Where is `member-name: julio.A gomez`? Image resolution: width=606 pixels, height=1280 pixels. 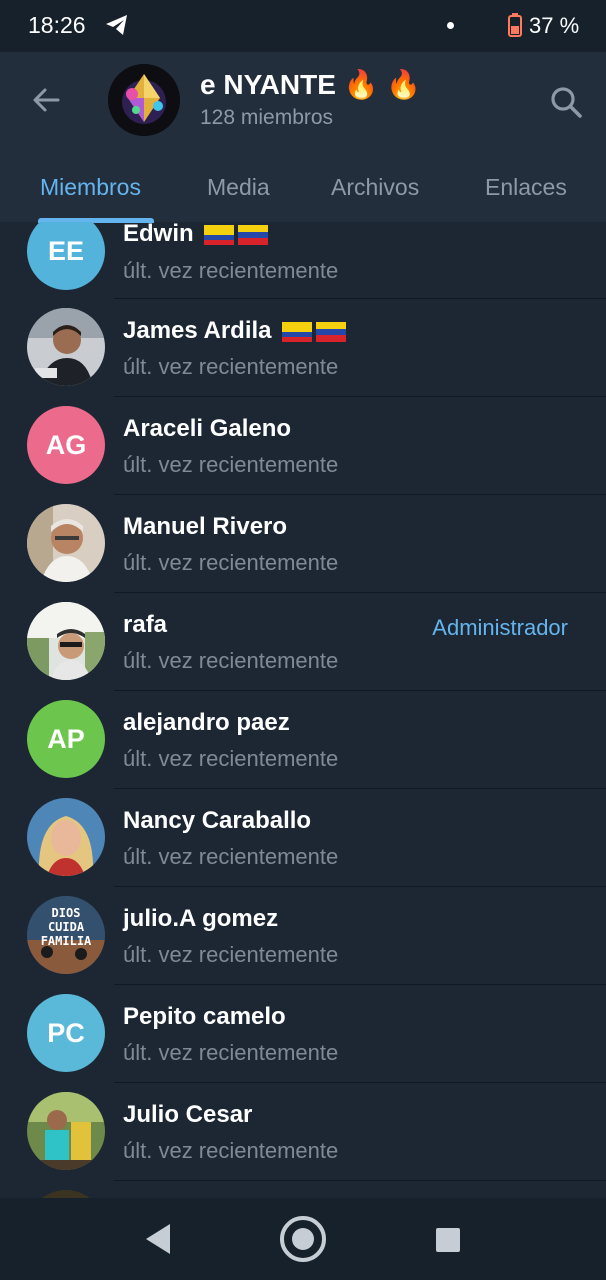
member-name: julio.A gomez is located at coordinates (201, 918).